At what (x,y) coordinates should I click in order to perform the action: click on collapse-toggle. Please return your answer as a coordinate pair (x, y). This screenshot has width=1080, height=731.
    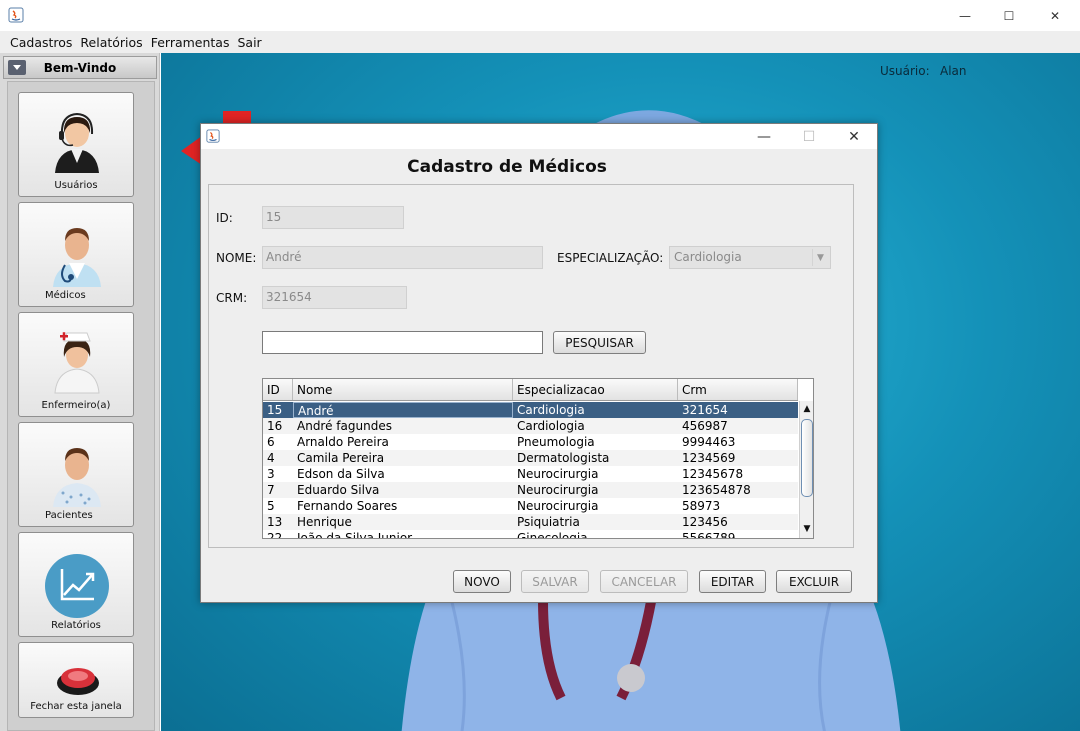
    Looking at the image, I should click on (17, 67).